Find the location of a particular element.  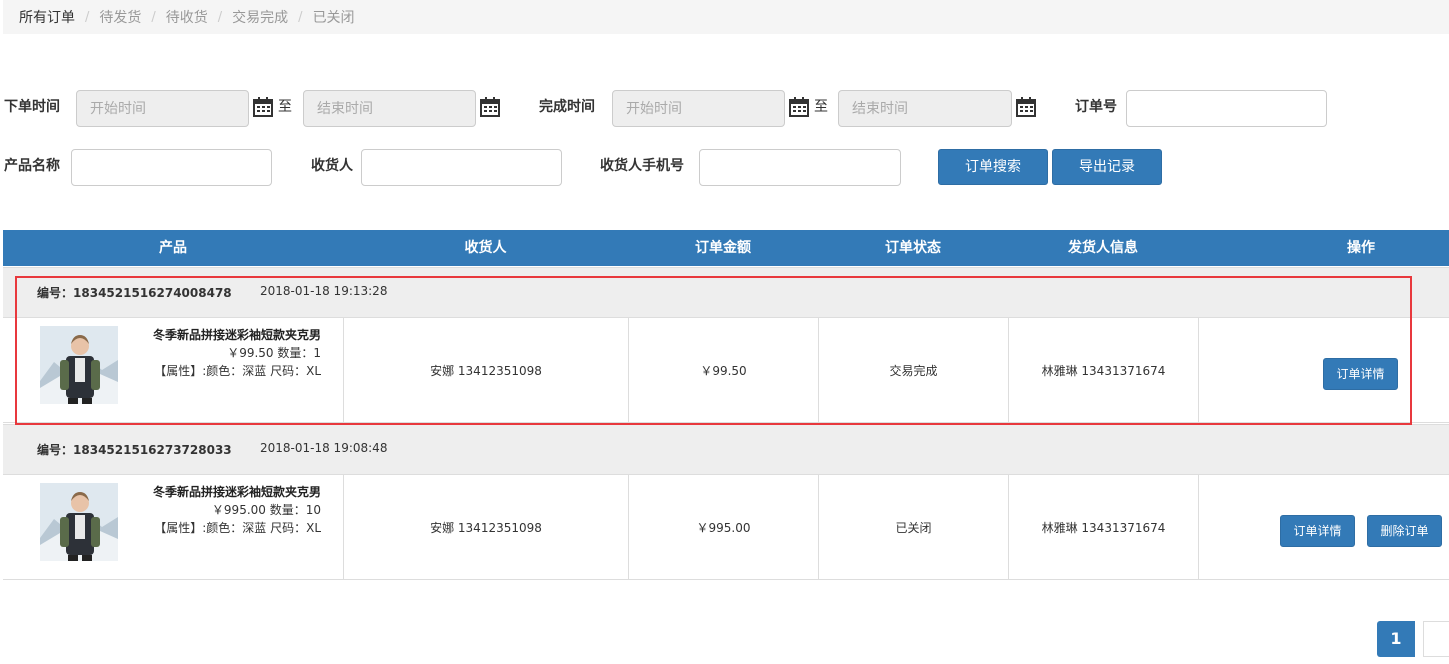

order-time-end-input is located at coordinates (389, 108).